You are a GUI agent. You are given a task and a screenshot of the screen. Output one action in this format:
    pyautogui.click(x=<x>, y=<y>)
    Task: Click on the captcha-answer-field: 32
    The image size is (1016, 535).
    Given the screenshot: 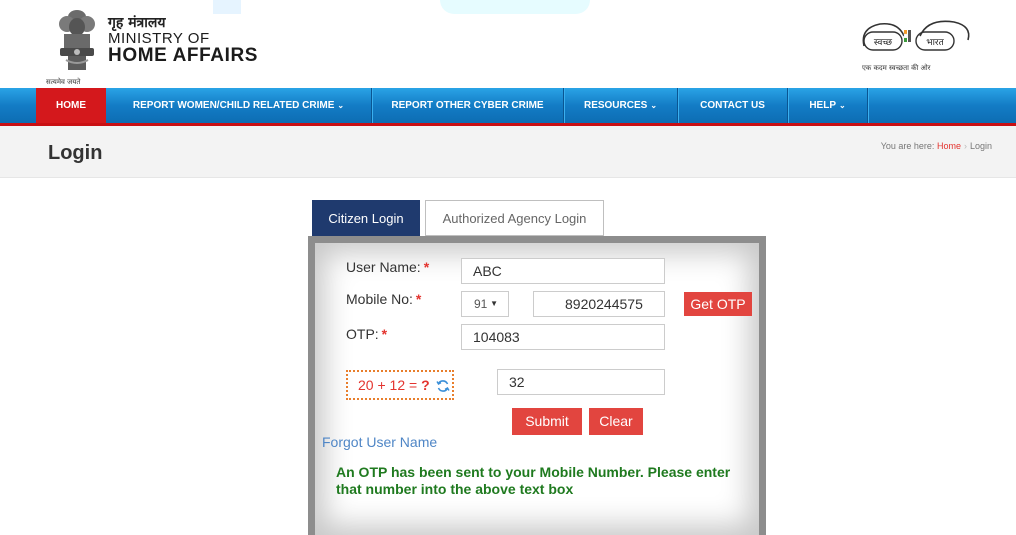 What is the action you would take?
    pyautogui.click(x=581, y=382)
    